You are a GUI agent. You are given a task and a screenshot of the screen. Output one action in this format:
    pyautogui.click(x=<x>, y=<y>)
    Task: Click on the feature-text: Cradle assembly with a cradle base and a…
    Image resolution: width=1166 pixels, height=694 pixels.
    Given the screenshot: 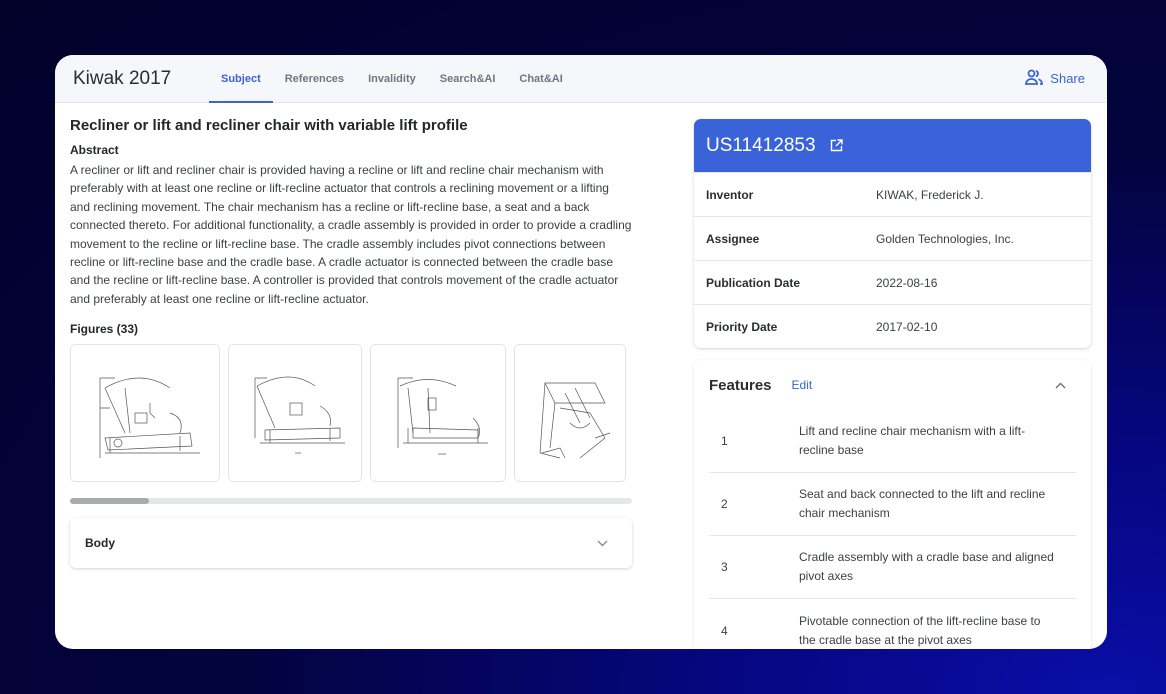 What is the action you would take?
    pyautogui.click(x=926, y=566)
    